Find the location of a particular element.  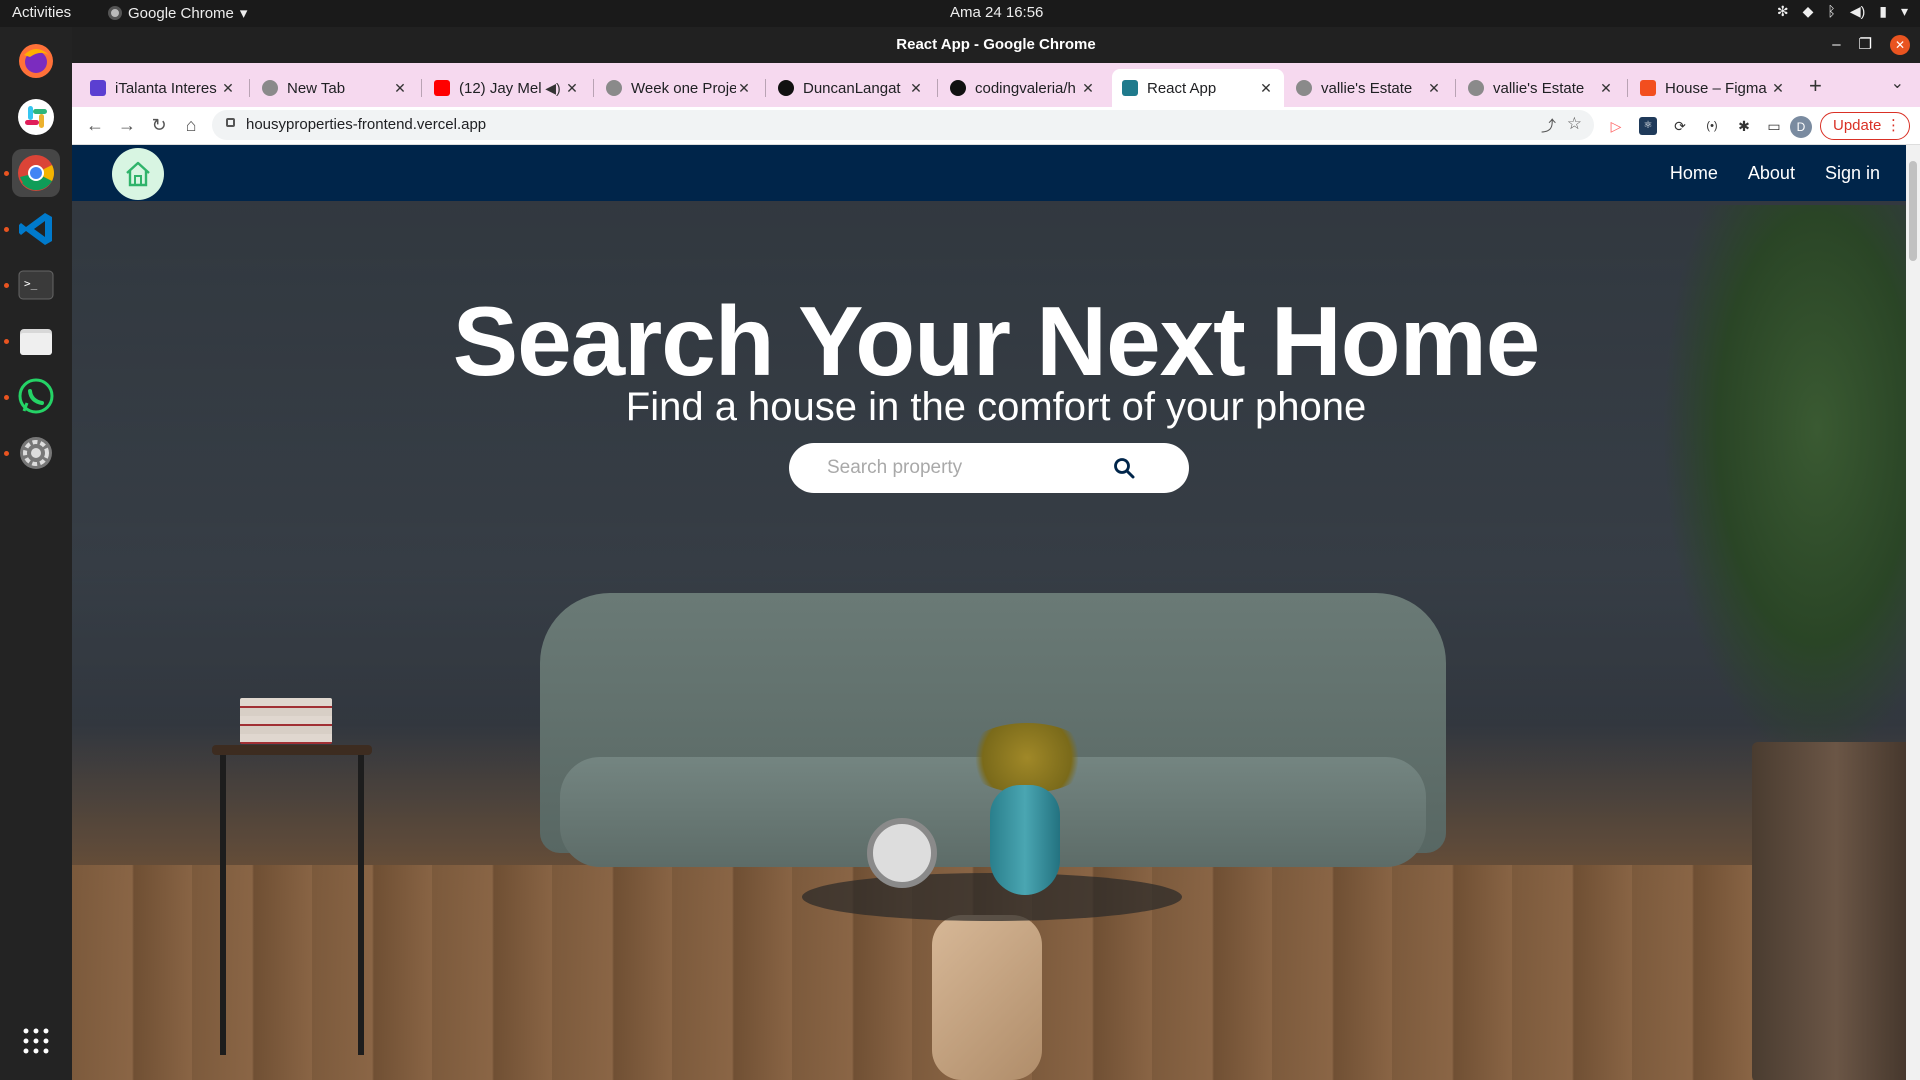

reload-icon: ↻ is located at coordinates (159, 125).